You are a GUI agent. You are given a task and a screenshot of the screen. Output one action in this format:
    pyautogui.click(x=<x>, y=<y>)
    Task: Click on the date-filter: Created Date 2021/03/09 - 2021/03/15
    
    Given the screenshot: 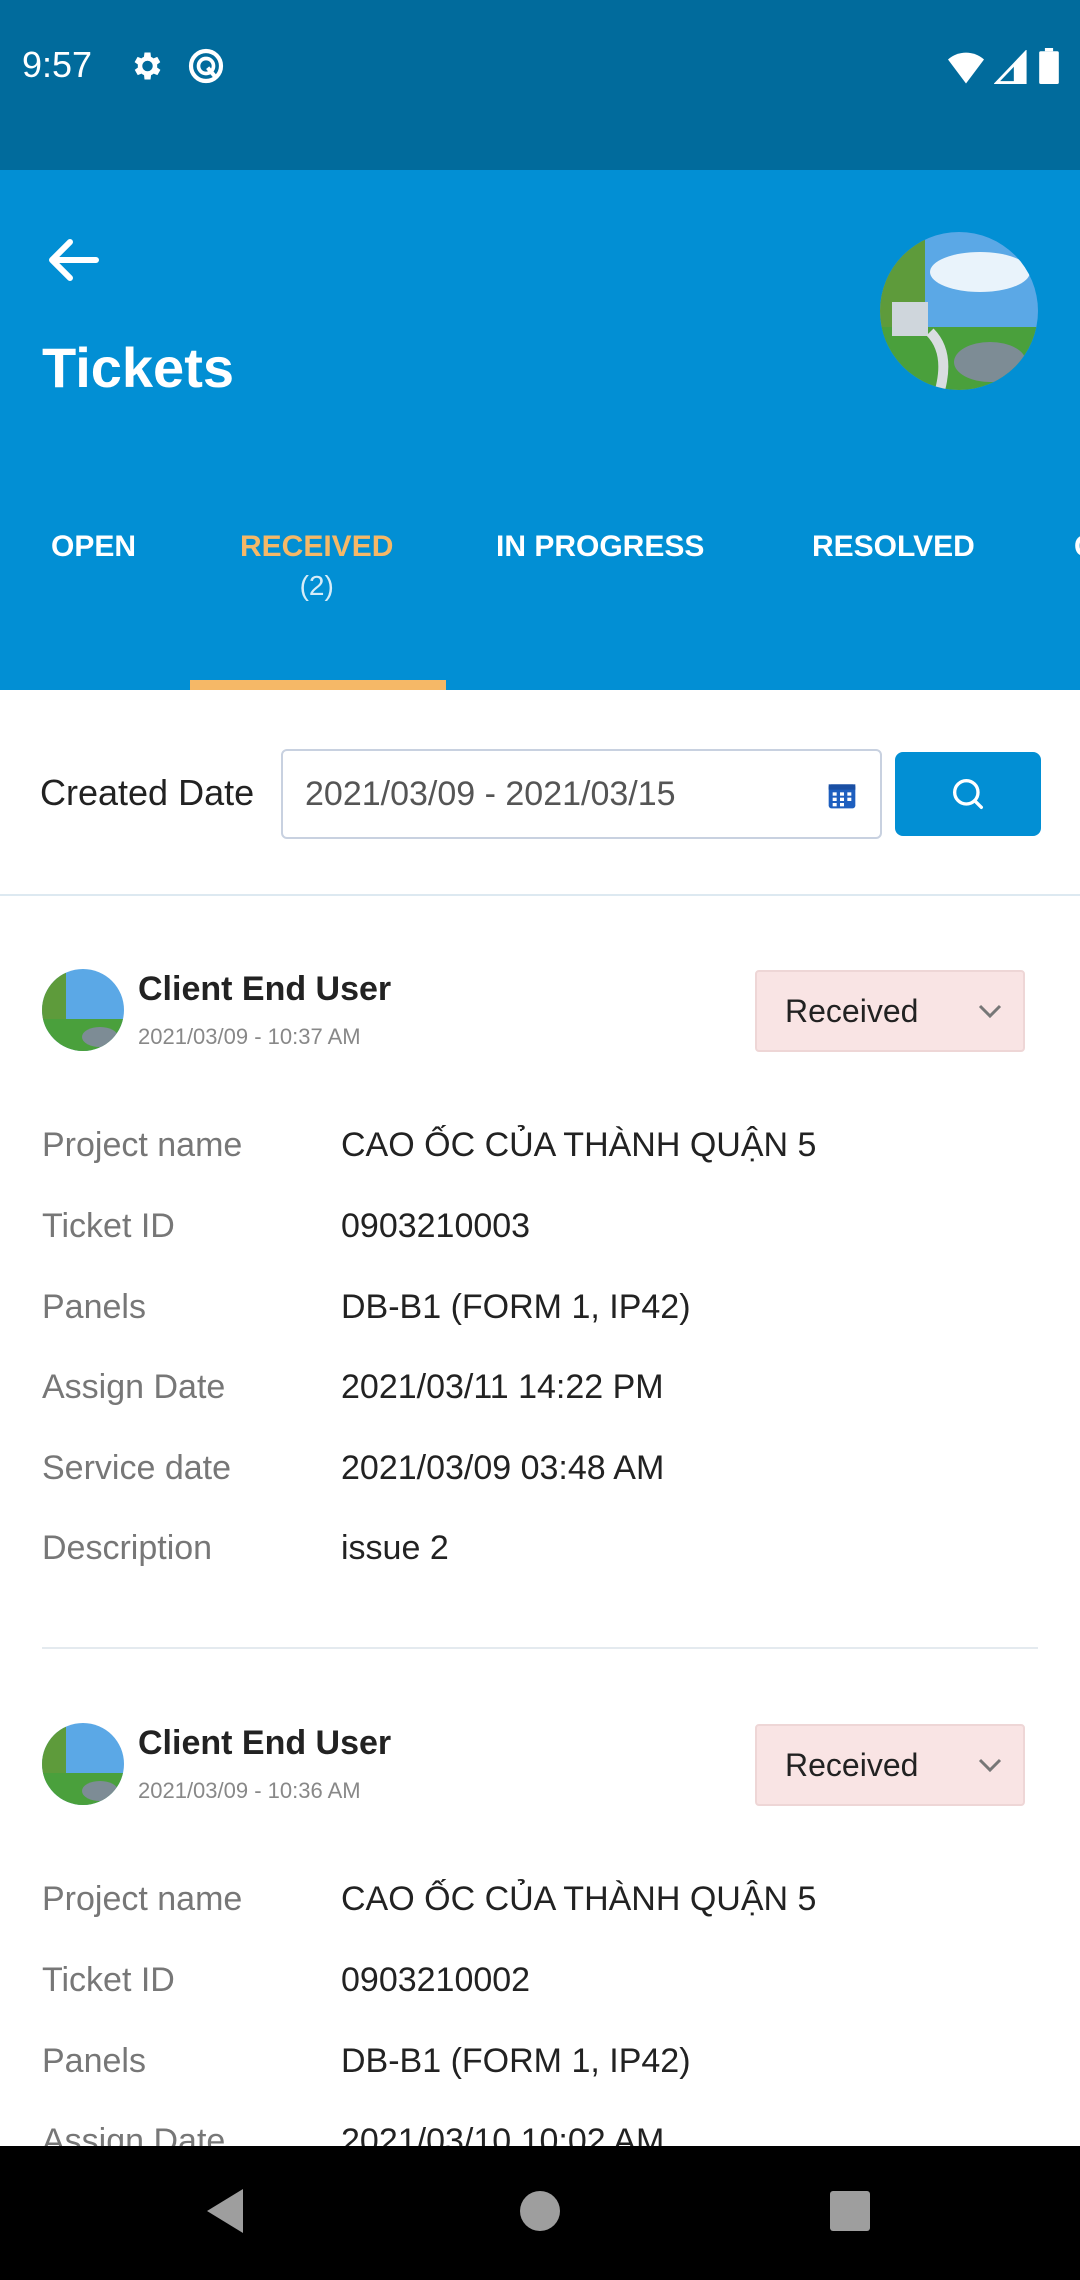 What is the action you would take?
    pyautogui.click(x=540, y=793)
    